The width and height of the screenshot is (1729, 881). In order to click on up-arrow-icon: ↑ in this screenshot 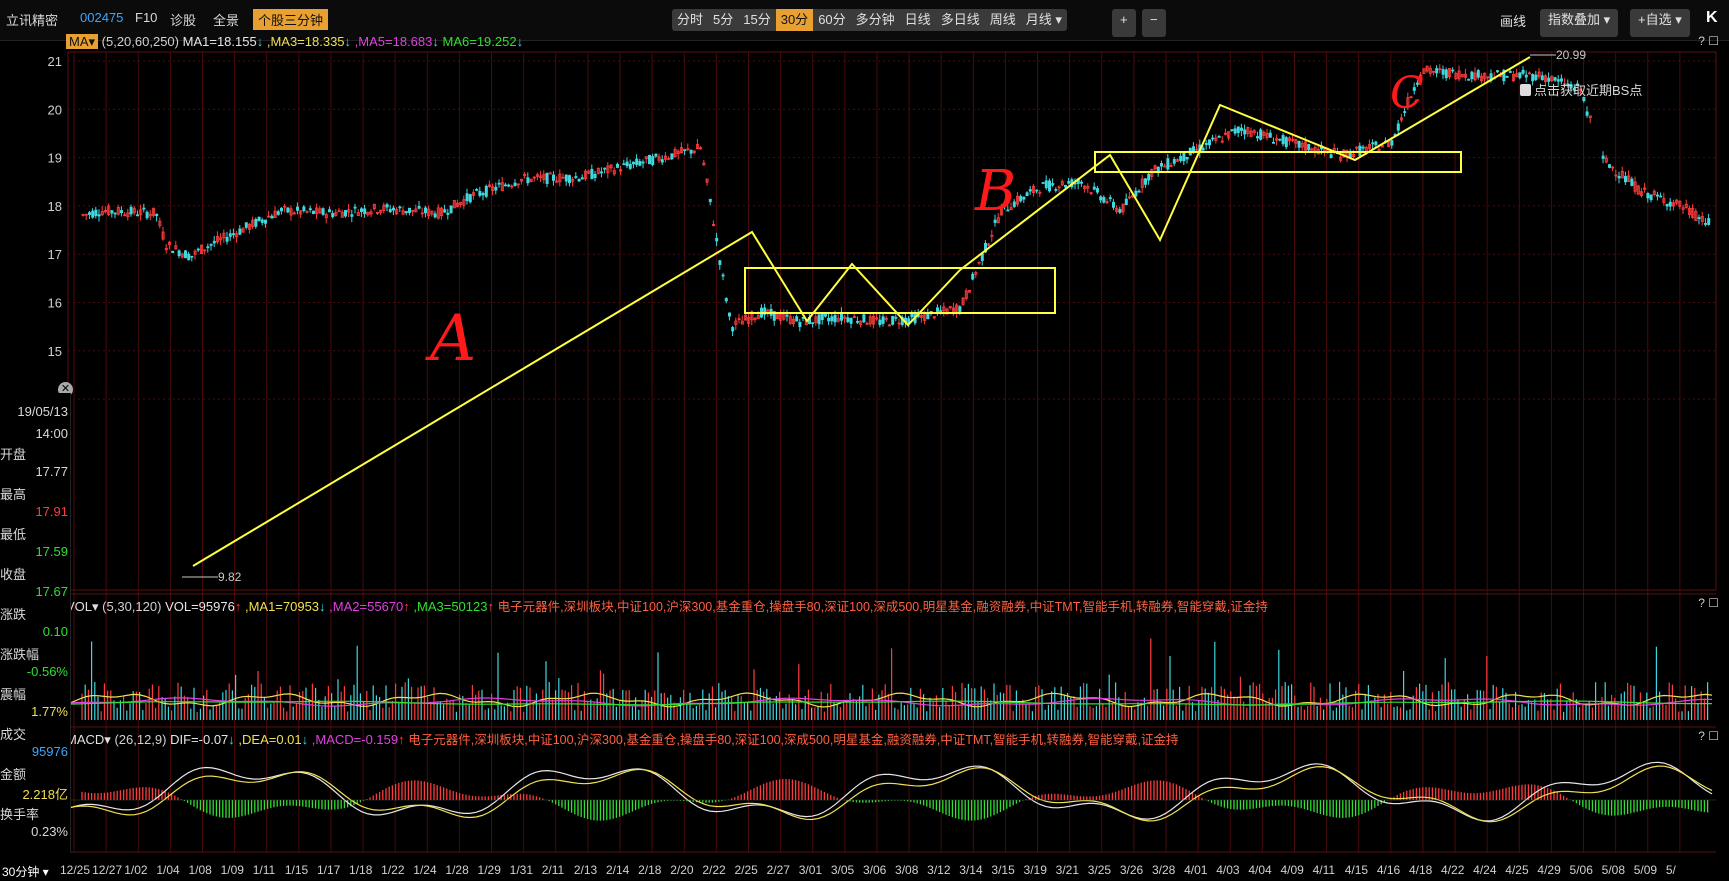, I will do `click(238, 606)`.